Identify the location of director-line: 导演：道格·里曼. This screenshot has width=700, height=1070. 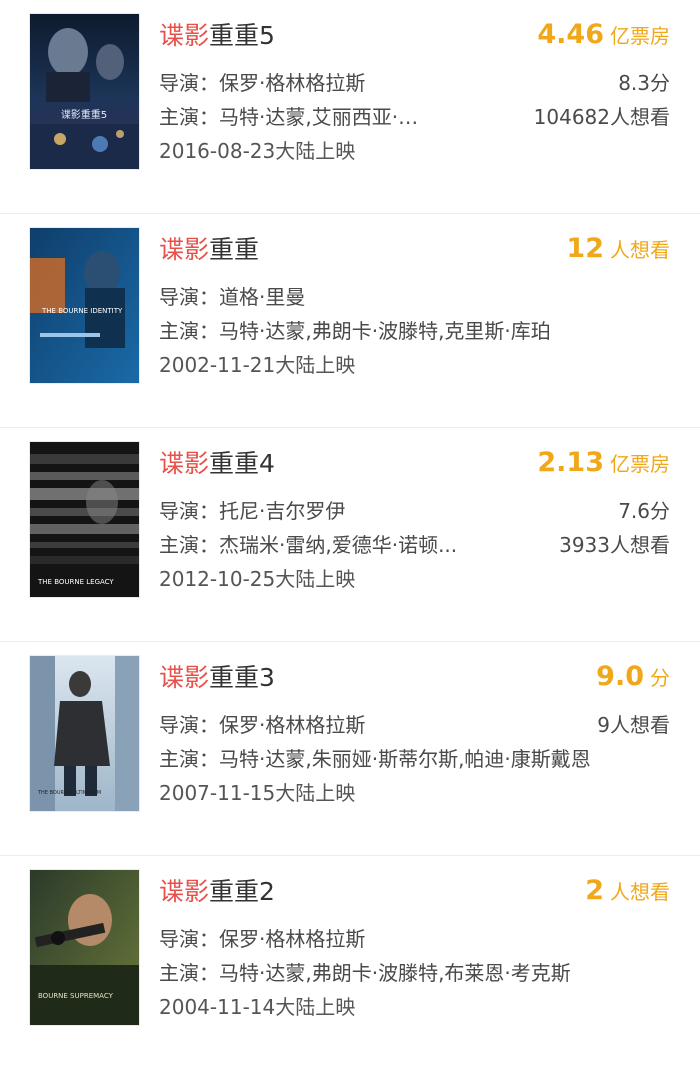
(232, 297).